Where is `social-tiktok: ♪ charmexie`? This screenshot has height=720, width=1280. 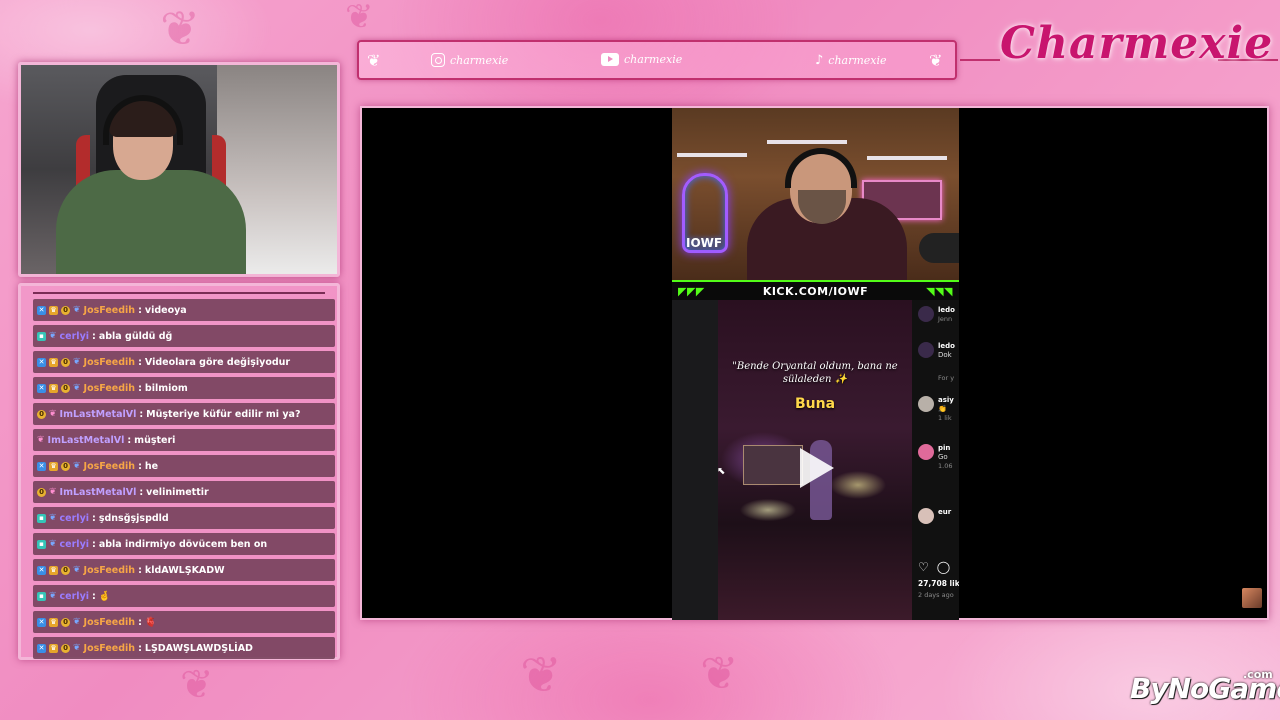 social-tiktok: ♪ charmexie is located at coordinates (851, 60).